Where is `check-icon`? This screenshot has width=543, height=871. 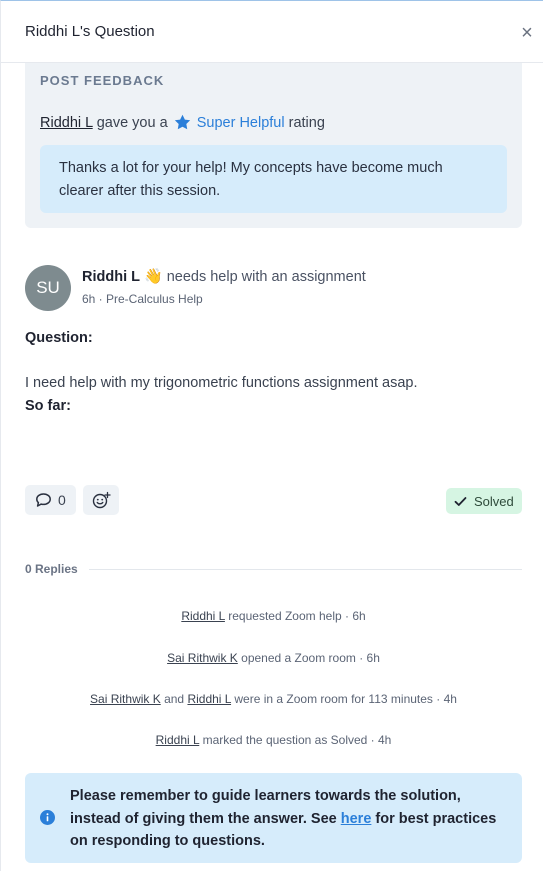
check-icon is located at coordinates (460, 502).